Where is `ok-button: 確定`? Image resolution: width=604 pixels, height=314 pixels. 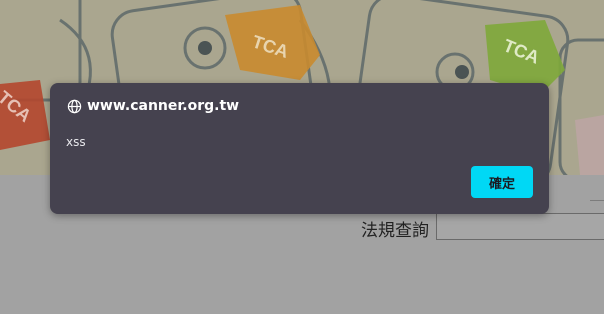
ok-button: 確定 is located at coordinates (502, 182).